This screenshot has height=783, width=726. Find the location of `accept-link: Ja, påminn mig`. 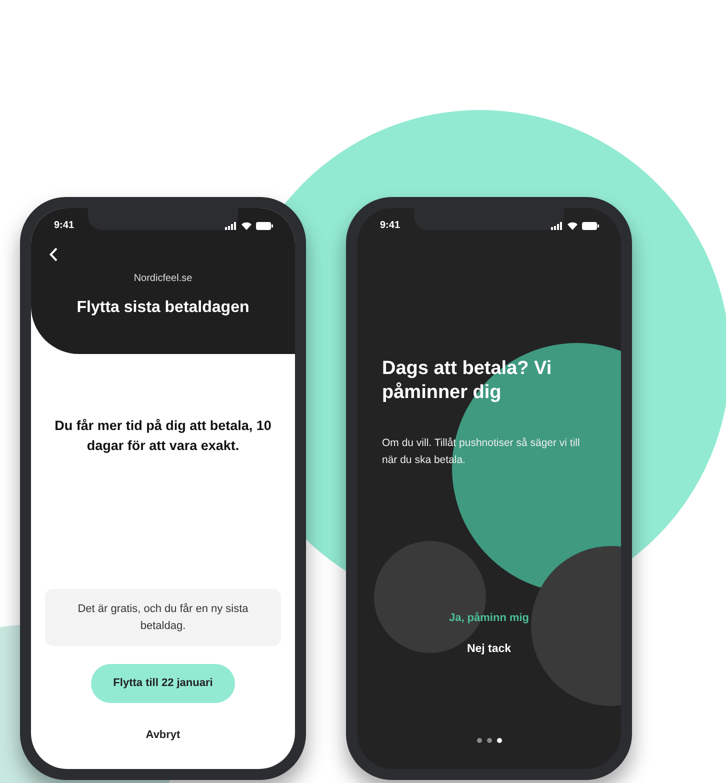

accept-link: Ja, påminn mig is located at coordinates (489, 618).